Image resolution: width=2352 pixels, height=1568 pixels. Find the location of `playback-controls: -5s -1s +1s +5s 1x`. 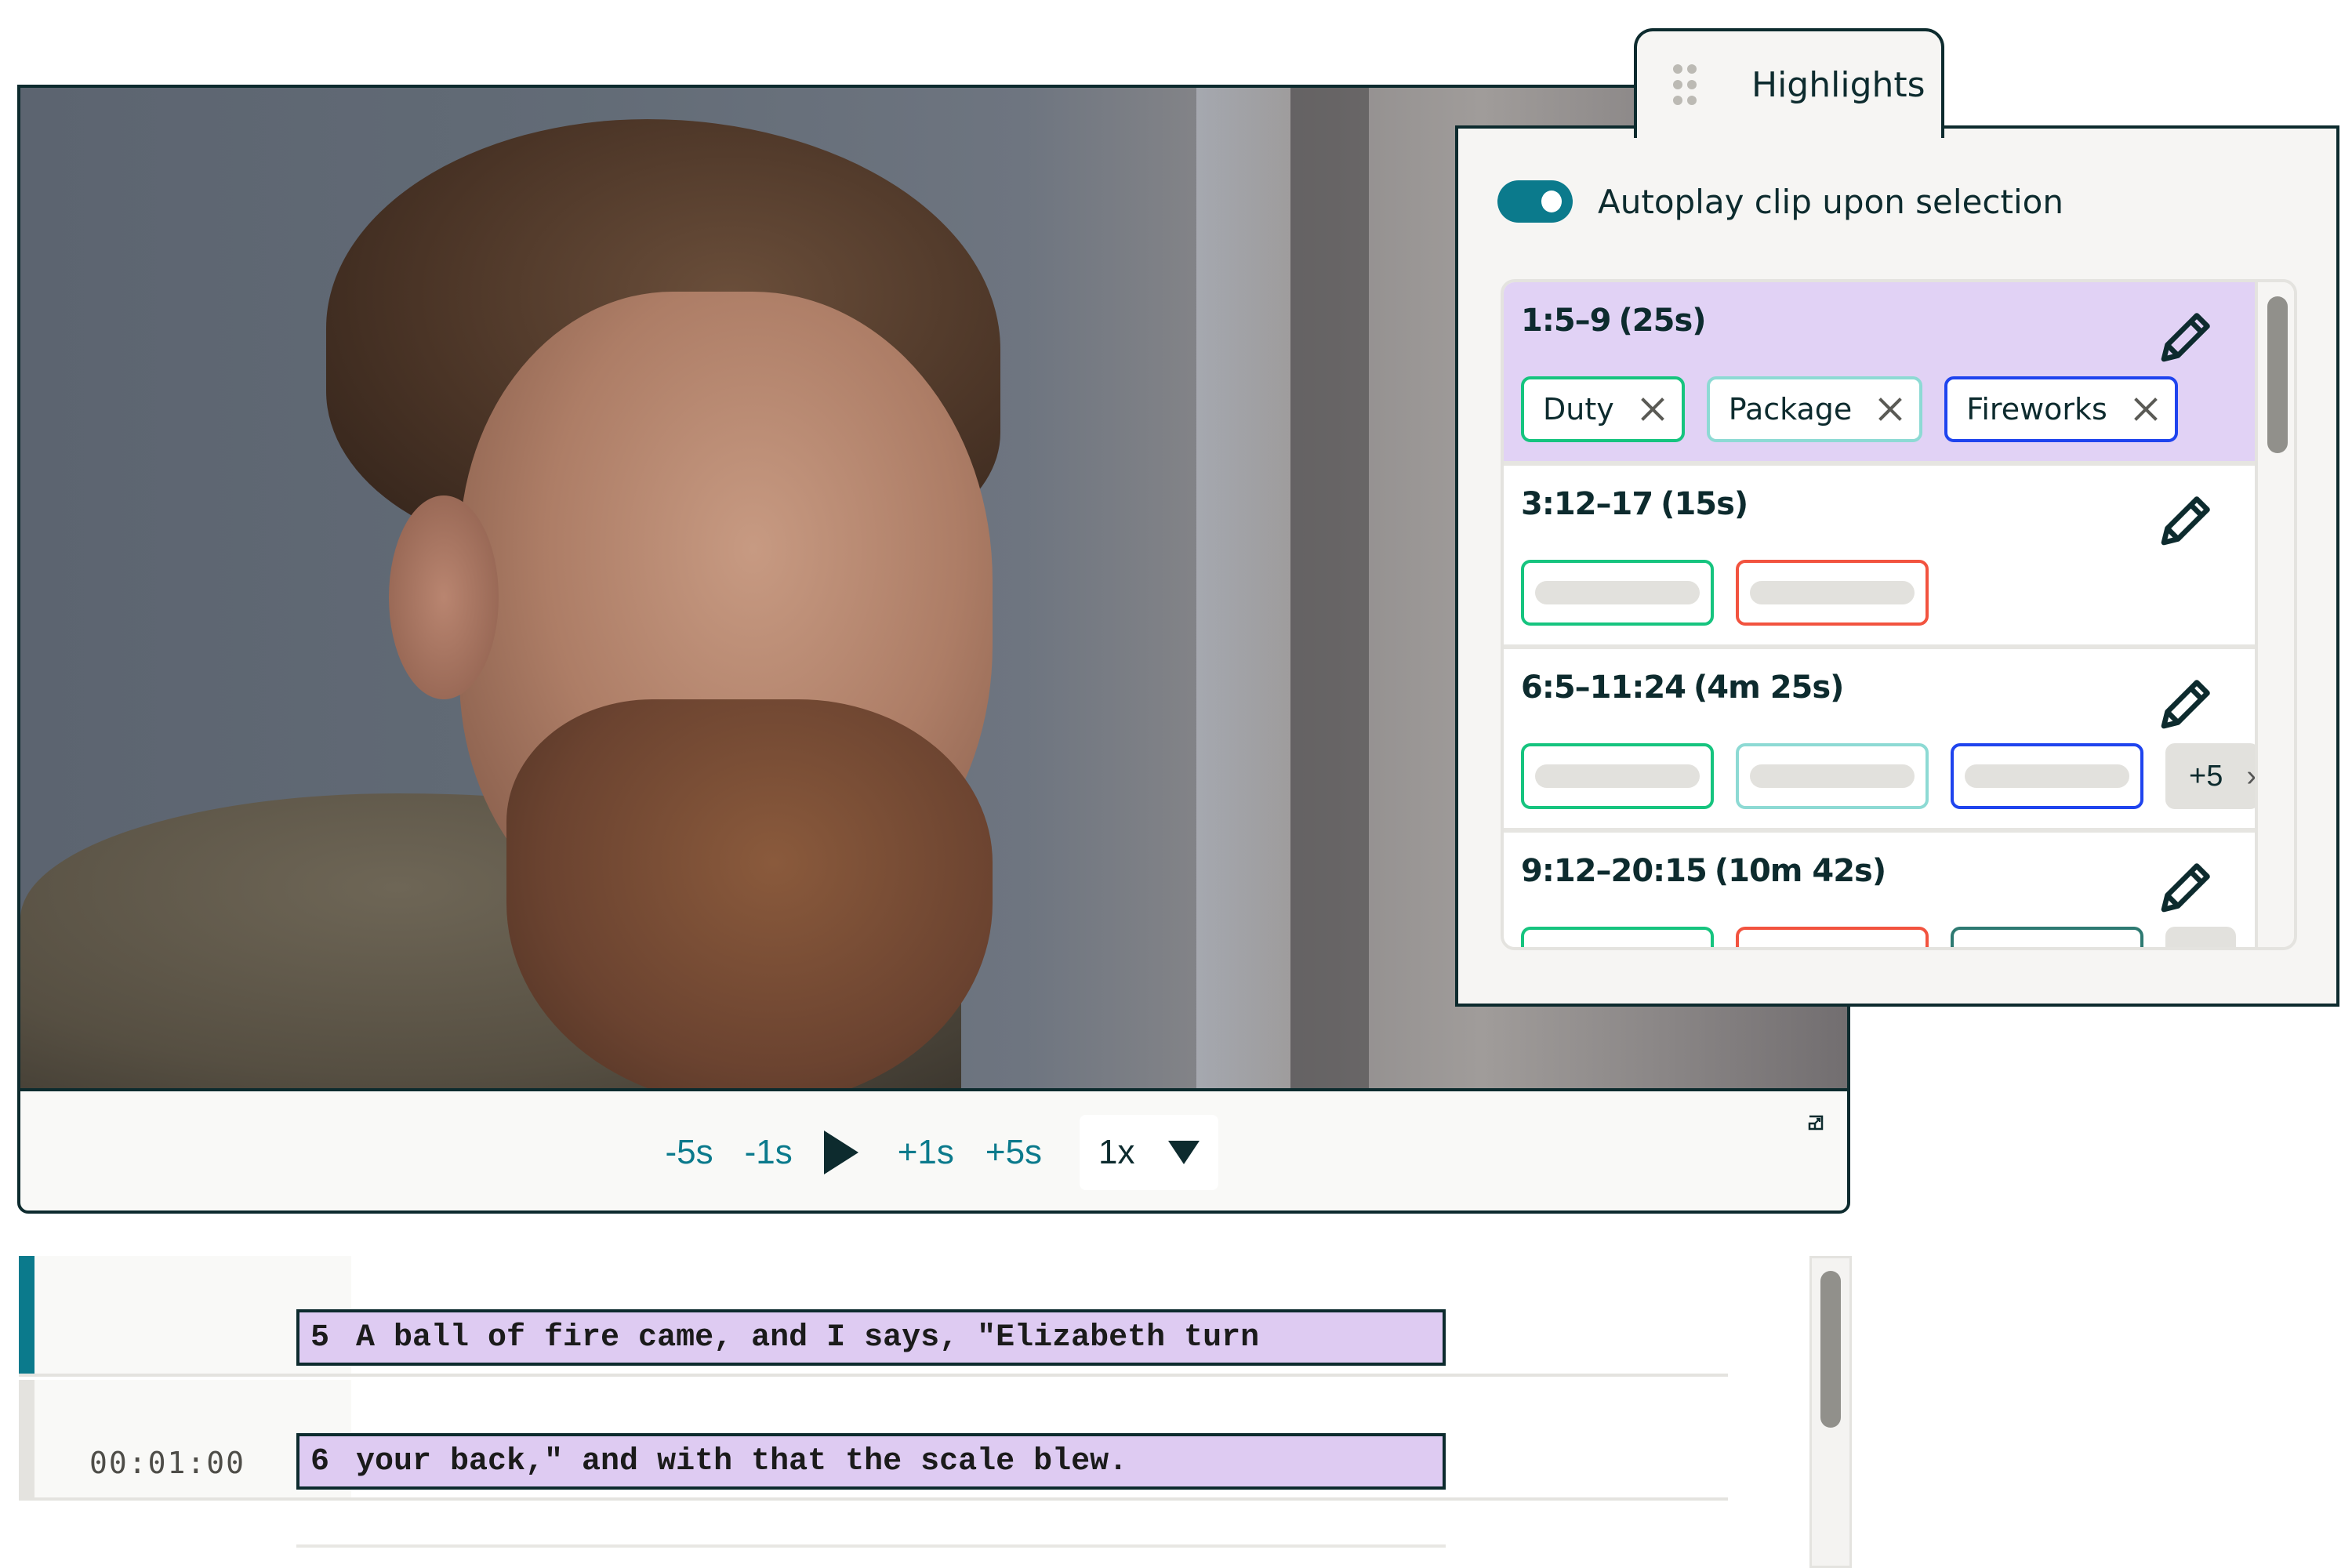

playback-controls: -5s -1s +1s +5s 1x is located at coordinates (933, 1152).